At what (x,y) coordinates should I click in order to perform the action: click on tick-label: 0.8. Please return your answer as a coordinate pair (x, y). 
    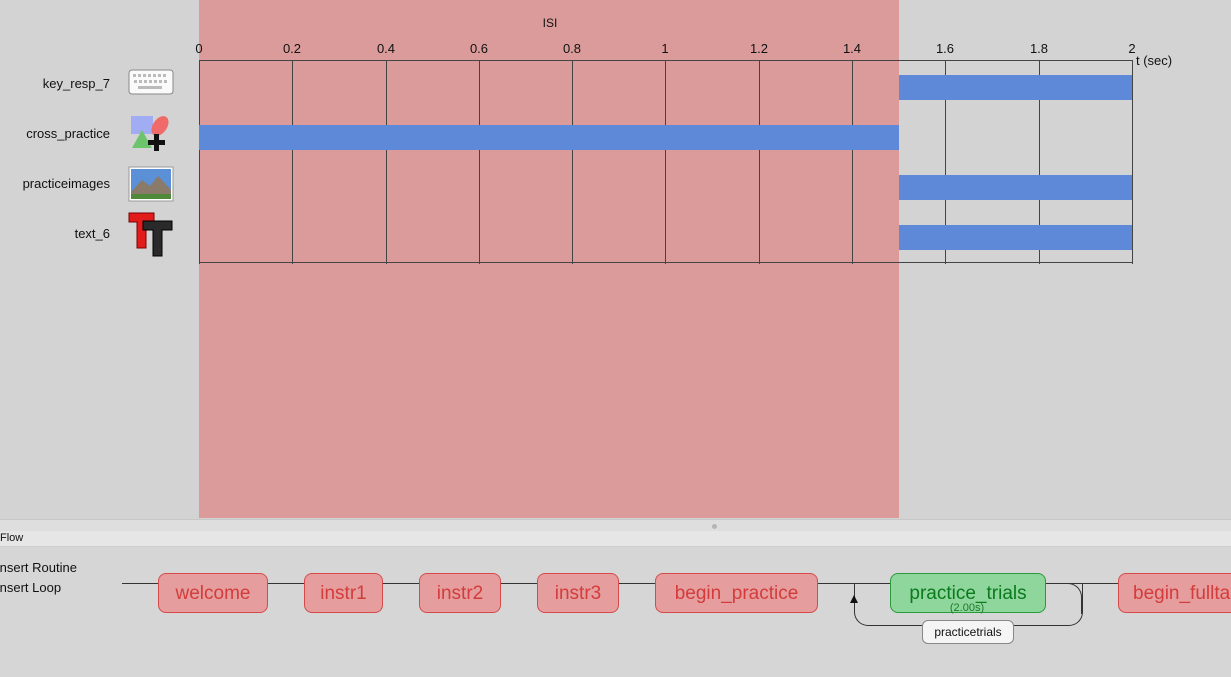
    Looking at the image, I should click on (572, 48).